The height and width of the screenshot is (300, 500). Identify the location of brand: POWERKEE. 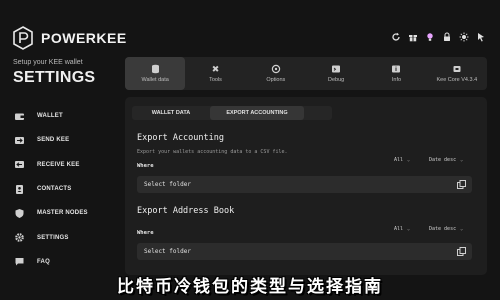
(70, 38).